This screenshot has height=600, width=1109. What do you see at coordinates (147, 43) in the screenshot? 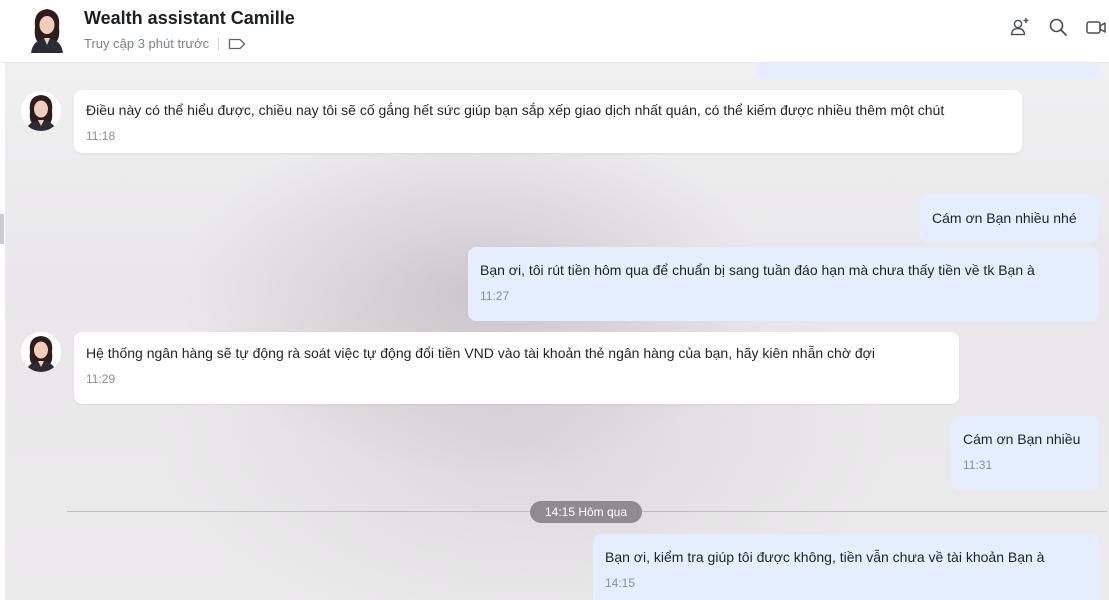
I see `last-seen-text: Truy cập 3 phút trước` at bounding box center [147, 43].